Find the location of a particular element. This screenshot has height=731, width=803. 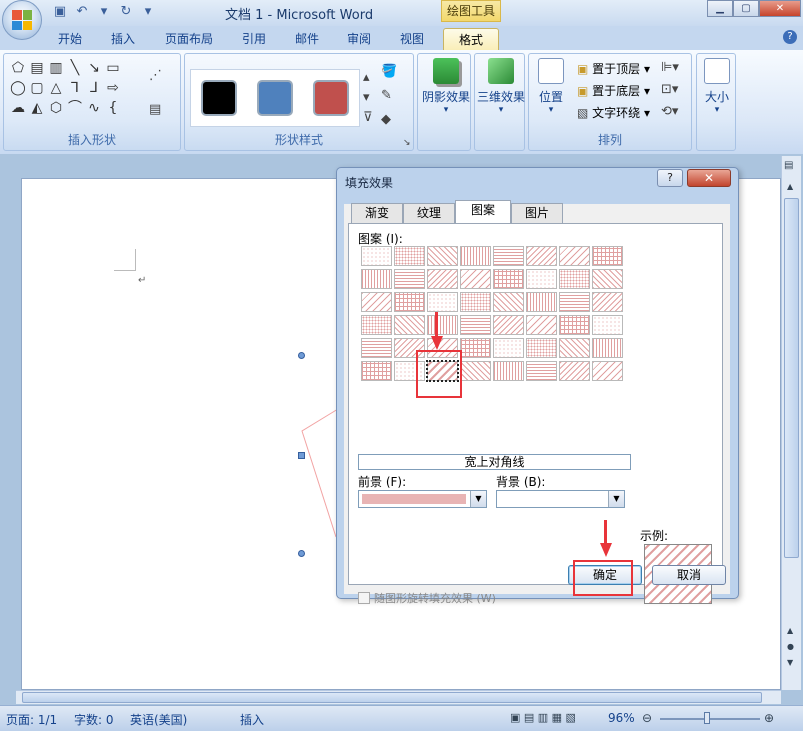

status-words: 字数: 0 is located at coordinates (94, 719).